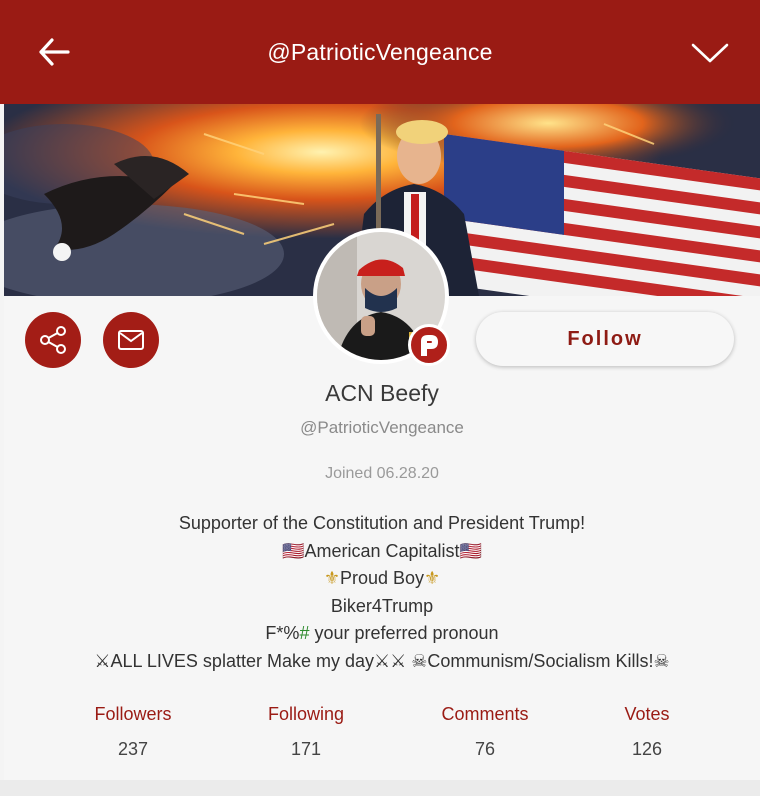 The width and height of the screenshot is (760, 796). I want to click on bio-line: Biker4Trump, so click(382, 605).